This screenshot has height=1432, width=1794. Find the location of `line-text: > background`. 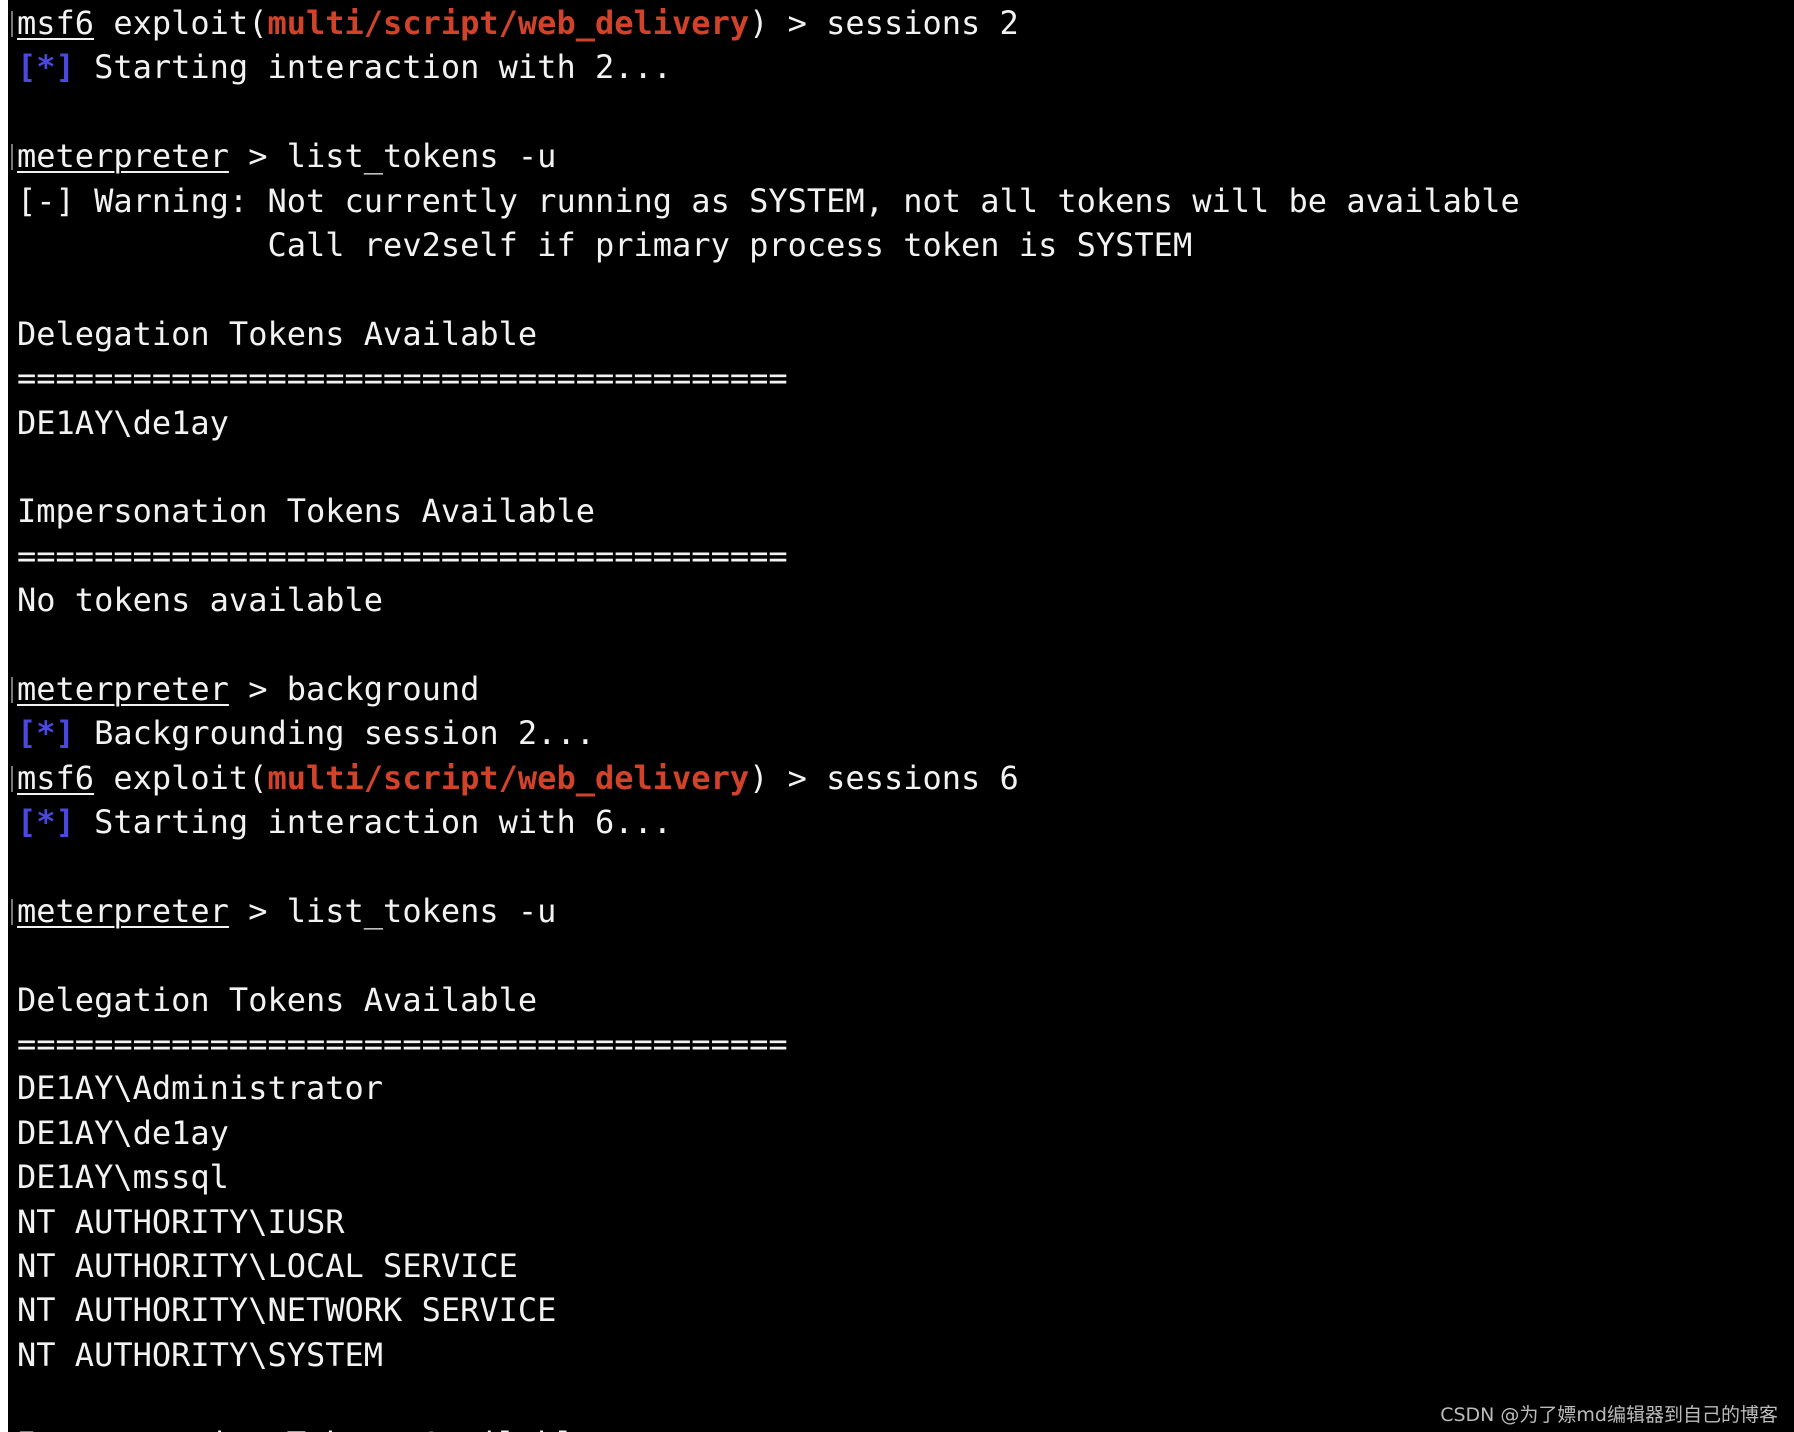

line-text: > background is located at coordinates (354, 688).